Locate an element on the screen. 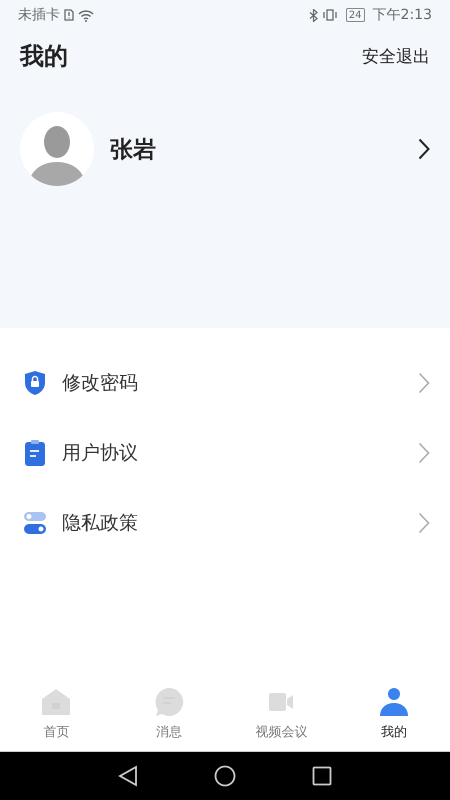 This screenshot has height=800, width=450. vibrate-icon is located at coordinates (330, 15).